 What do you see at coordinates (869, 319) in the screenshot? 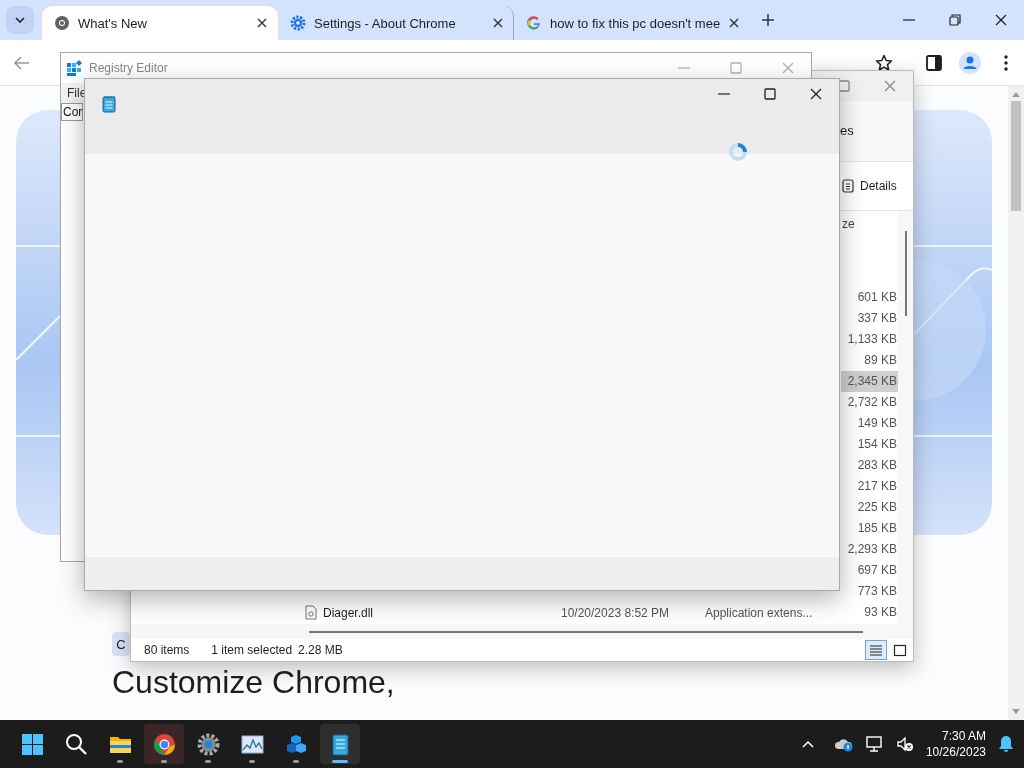
I see `size-cell: 337 KB` at bounding box center [869, 319].